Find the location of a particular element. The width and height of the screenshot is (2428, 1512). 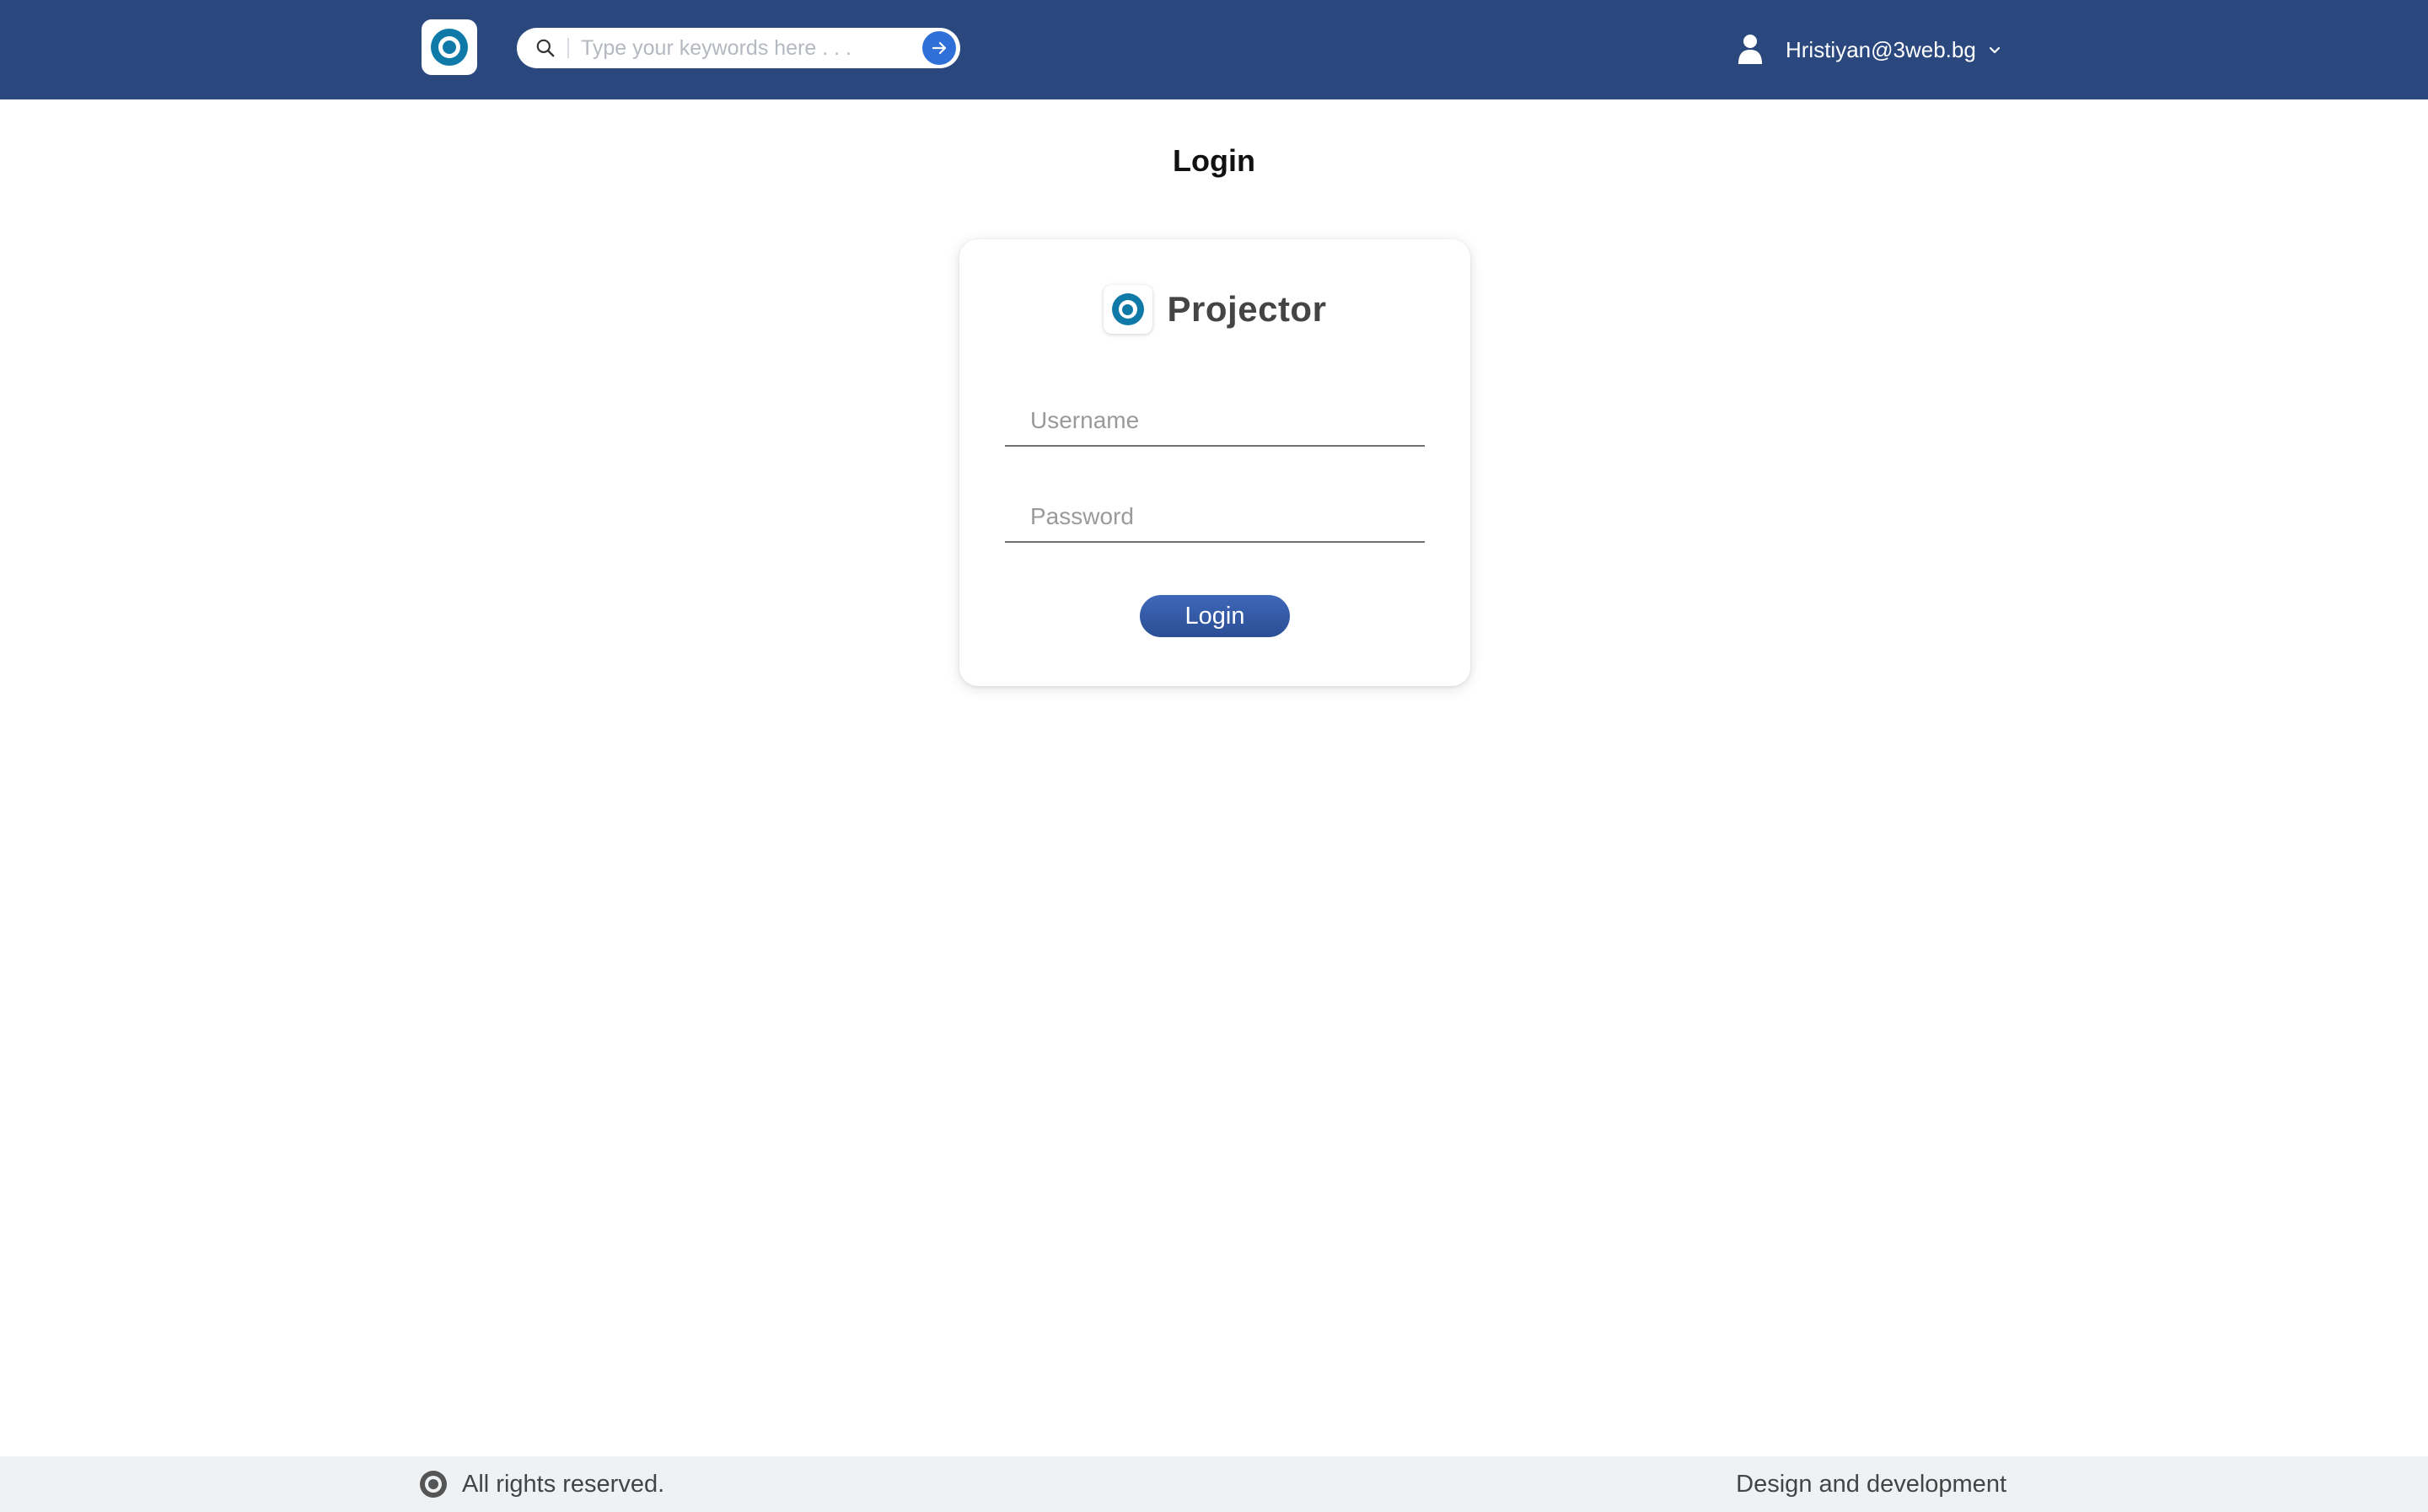

password-field-wrapper is located at coordinates (1215, 513).